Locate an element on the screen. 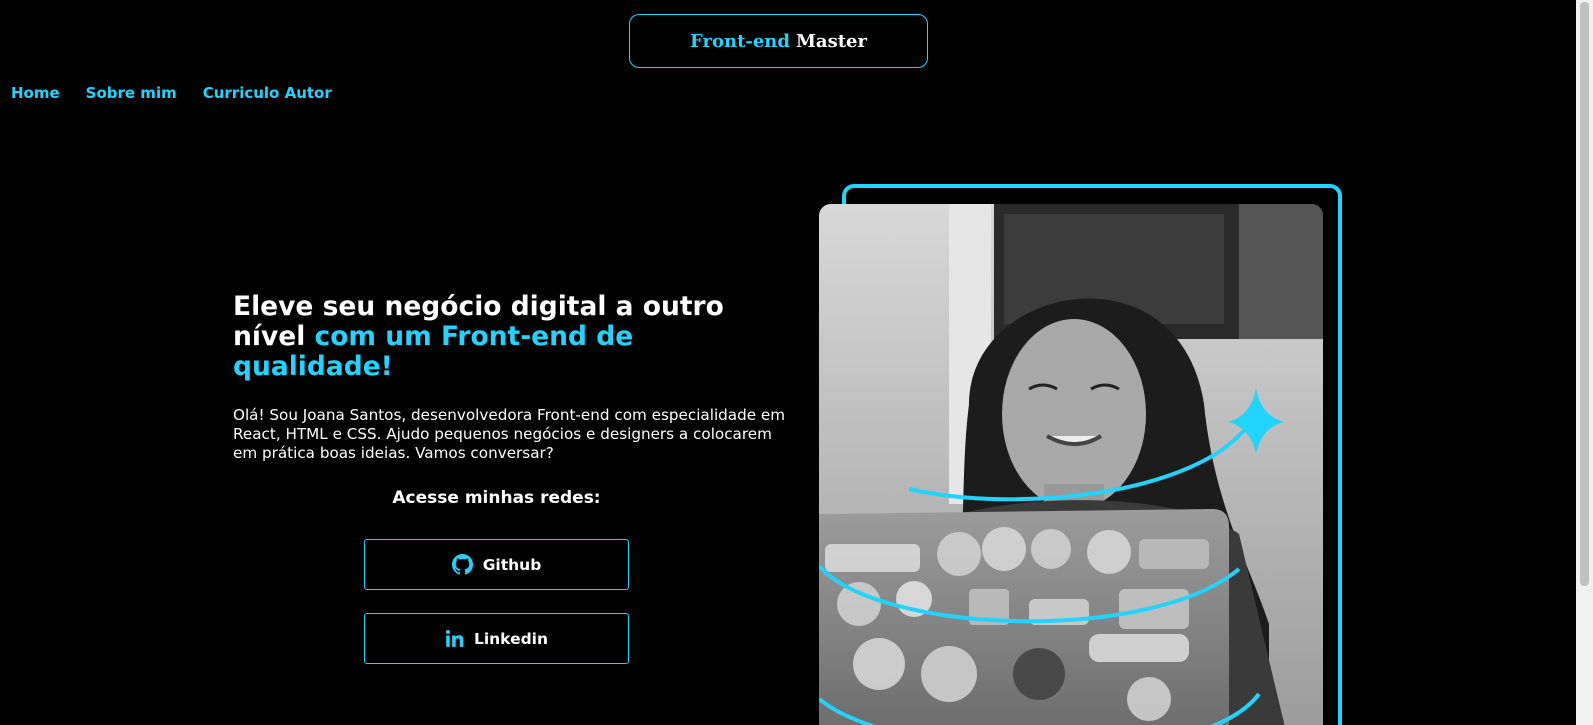  github-icon is located at coordinates (462, 564).